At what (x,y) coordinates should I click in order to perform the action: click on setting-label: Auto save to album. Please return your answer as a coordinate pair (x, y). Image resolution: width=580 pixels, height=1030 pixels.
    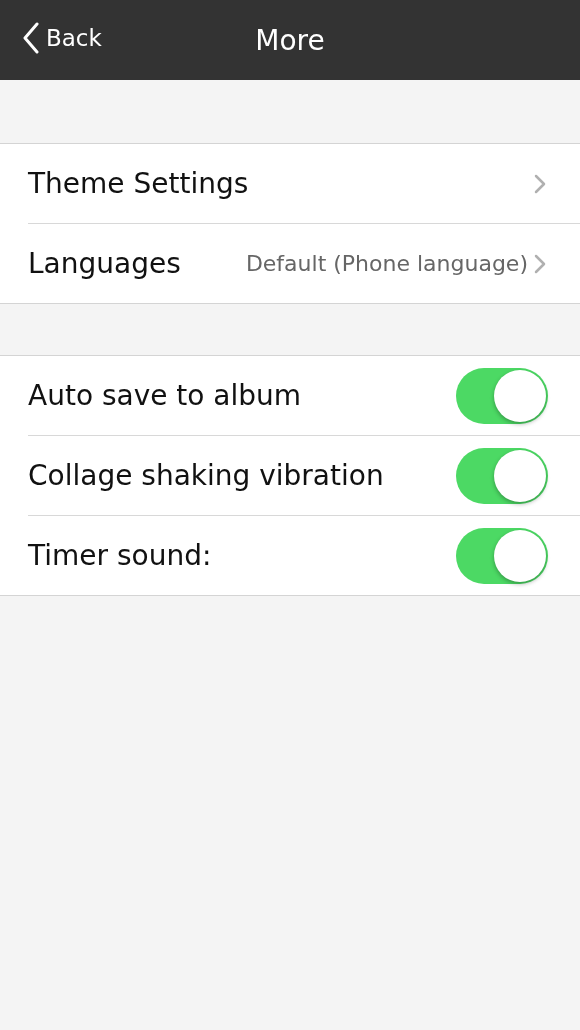
    Looking at the image, I should click on (165, 395).